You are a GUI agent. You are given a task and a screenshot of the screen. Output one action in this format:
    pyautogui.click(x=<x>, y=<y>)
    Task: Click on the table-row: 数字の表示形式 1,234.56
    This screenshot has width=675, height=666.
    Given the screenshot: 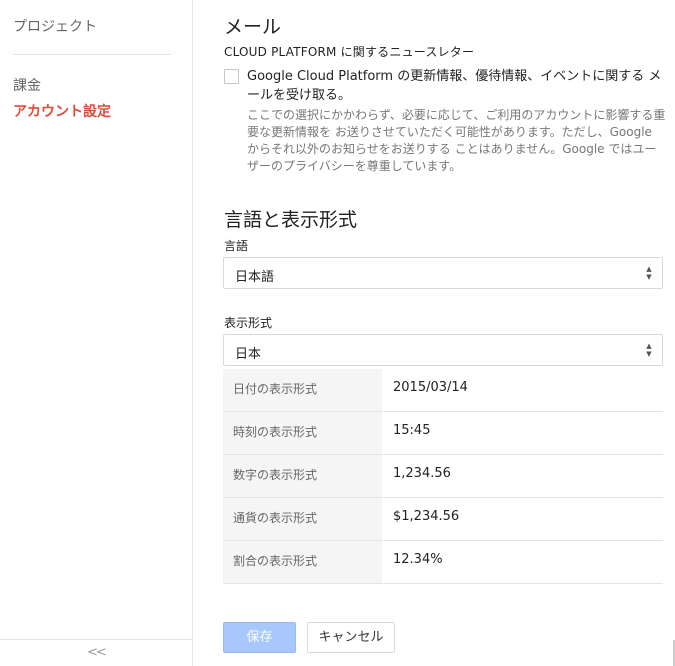 What is the action you would take?
    pyautogui.click(x=443, y=476)
    